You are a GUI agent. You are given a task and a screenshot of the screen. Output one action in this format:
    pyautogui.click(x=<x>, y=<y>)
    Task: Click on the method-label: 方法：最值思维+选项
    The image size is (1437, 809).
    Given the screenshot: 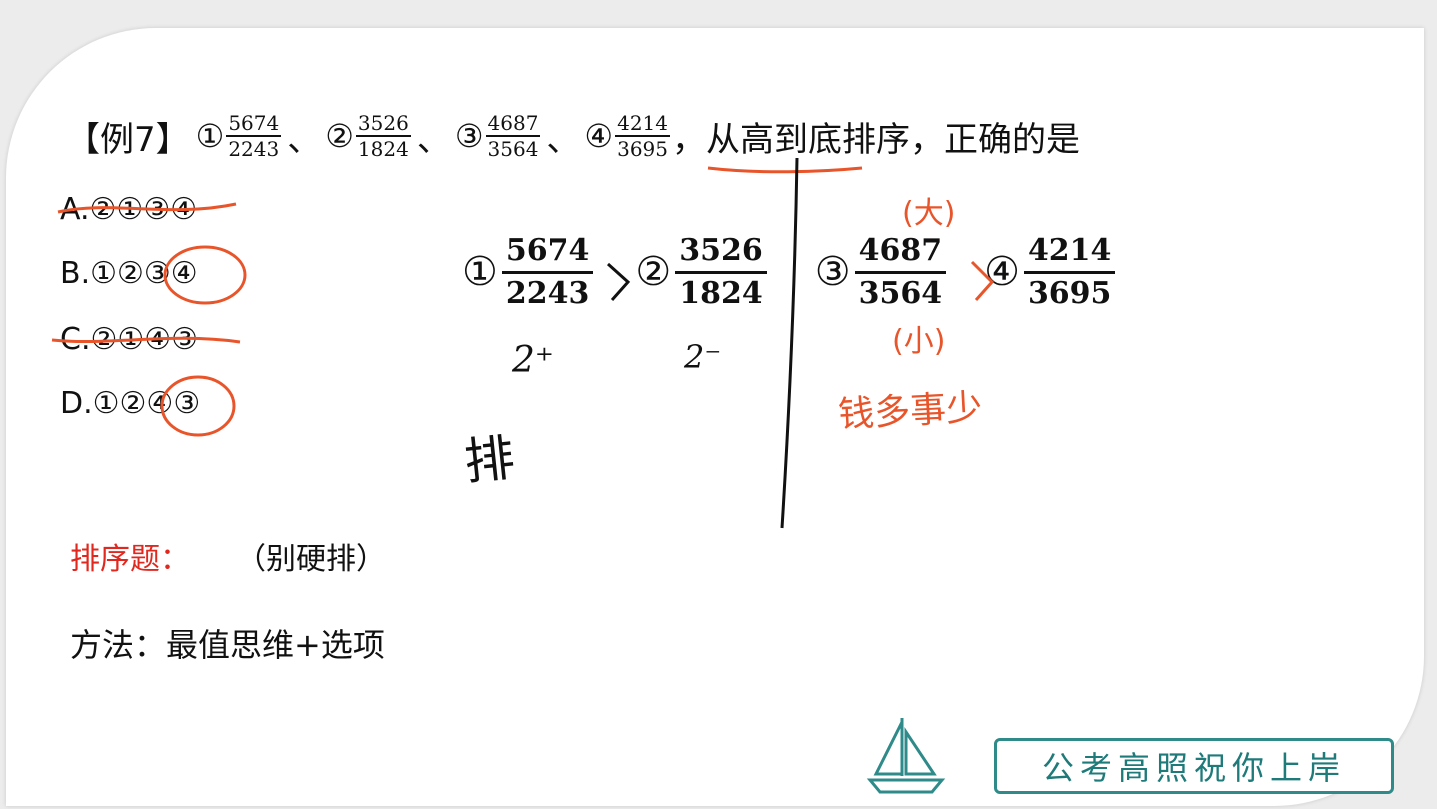 What is the action you would take?
    pyautogui.click(x=227, y=645)
    